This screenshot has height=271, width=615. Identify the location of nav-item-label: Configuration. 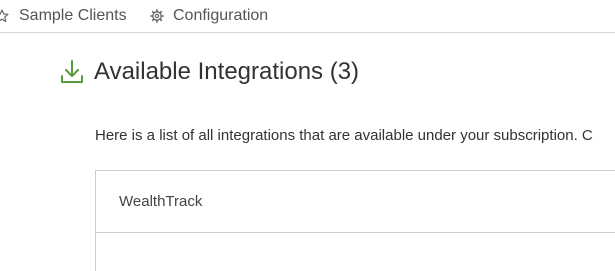
(221, 15).